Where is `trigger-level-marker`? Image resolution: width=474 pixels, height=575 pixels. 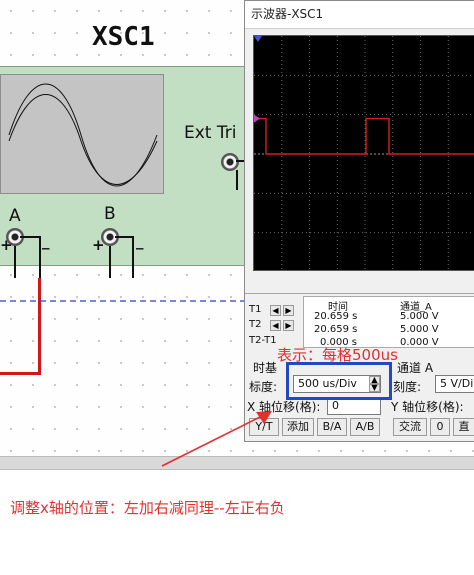 trigger-level-marker is located at coordinates (257, 118).